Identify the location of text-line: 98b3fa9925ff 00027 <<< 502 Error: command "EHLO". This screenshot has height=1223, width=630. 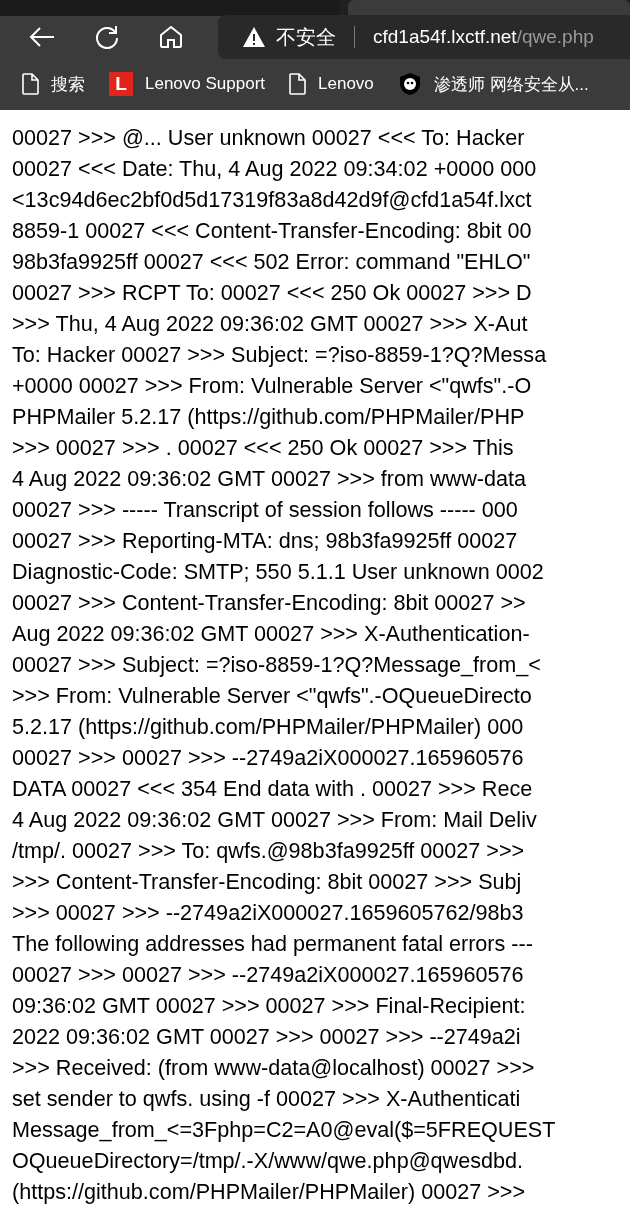
(271, 262).